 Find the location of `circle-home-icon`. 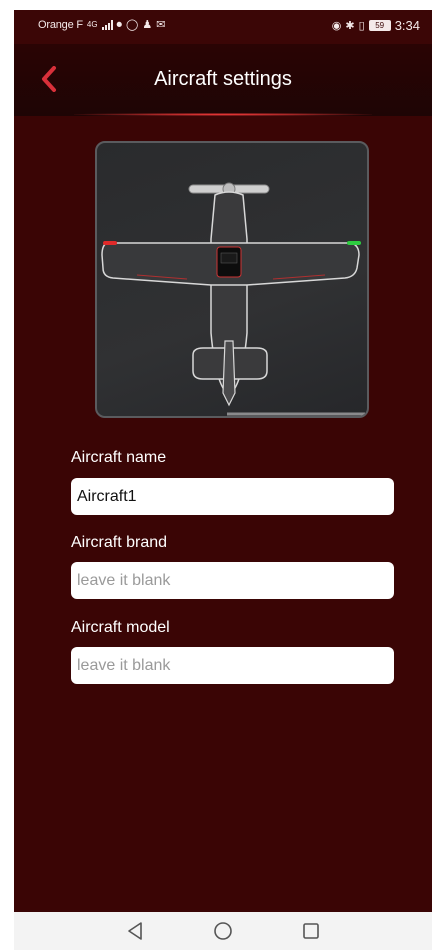

circle-home-icon is located at coordinates (223, 931).